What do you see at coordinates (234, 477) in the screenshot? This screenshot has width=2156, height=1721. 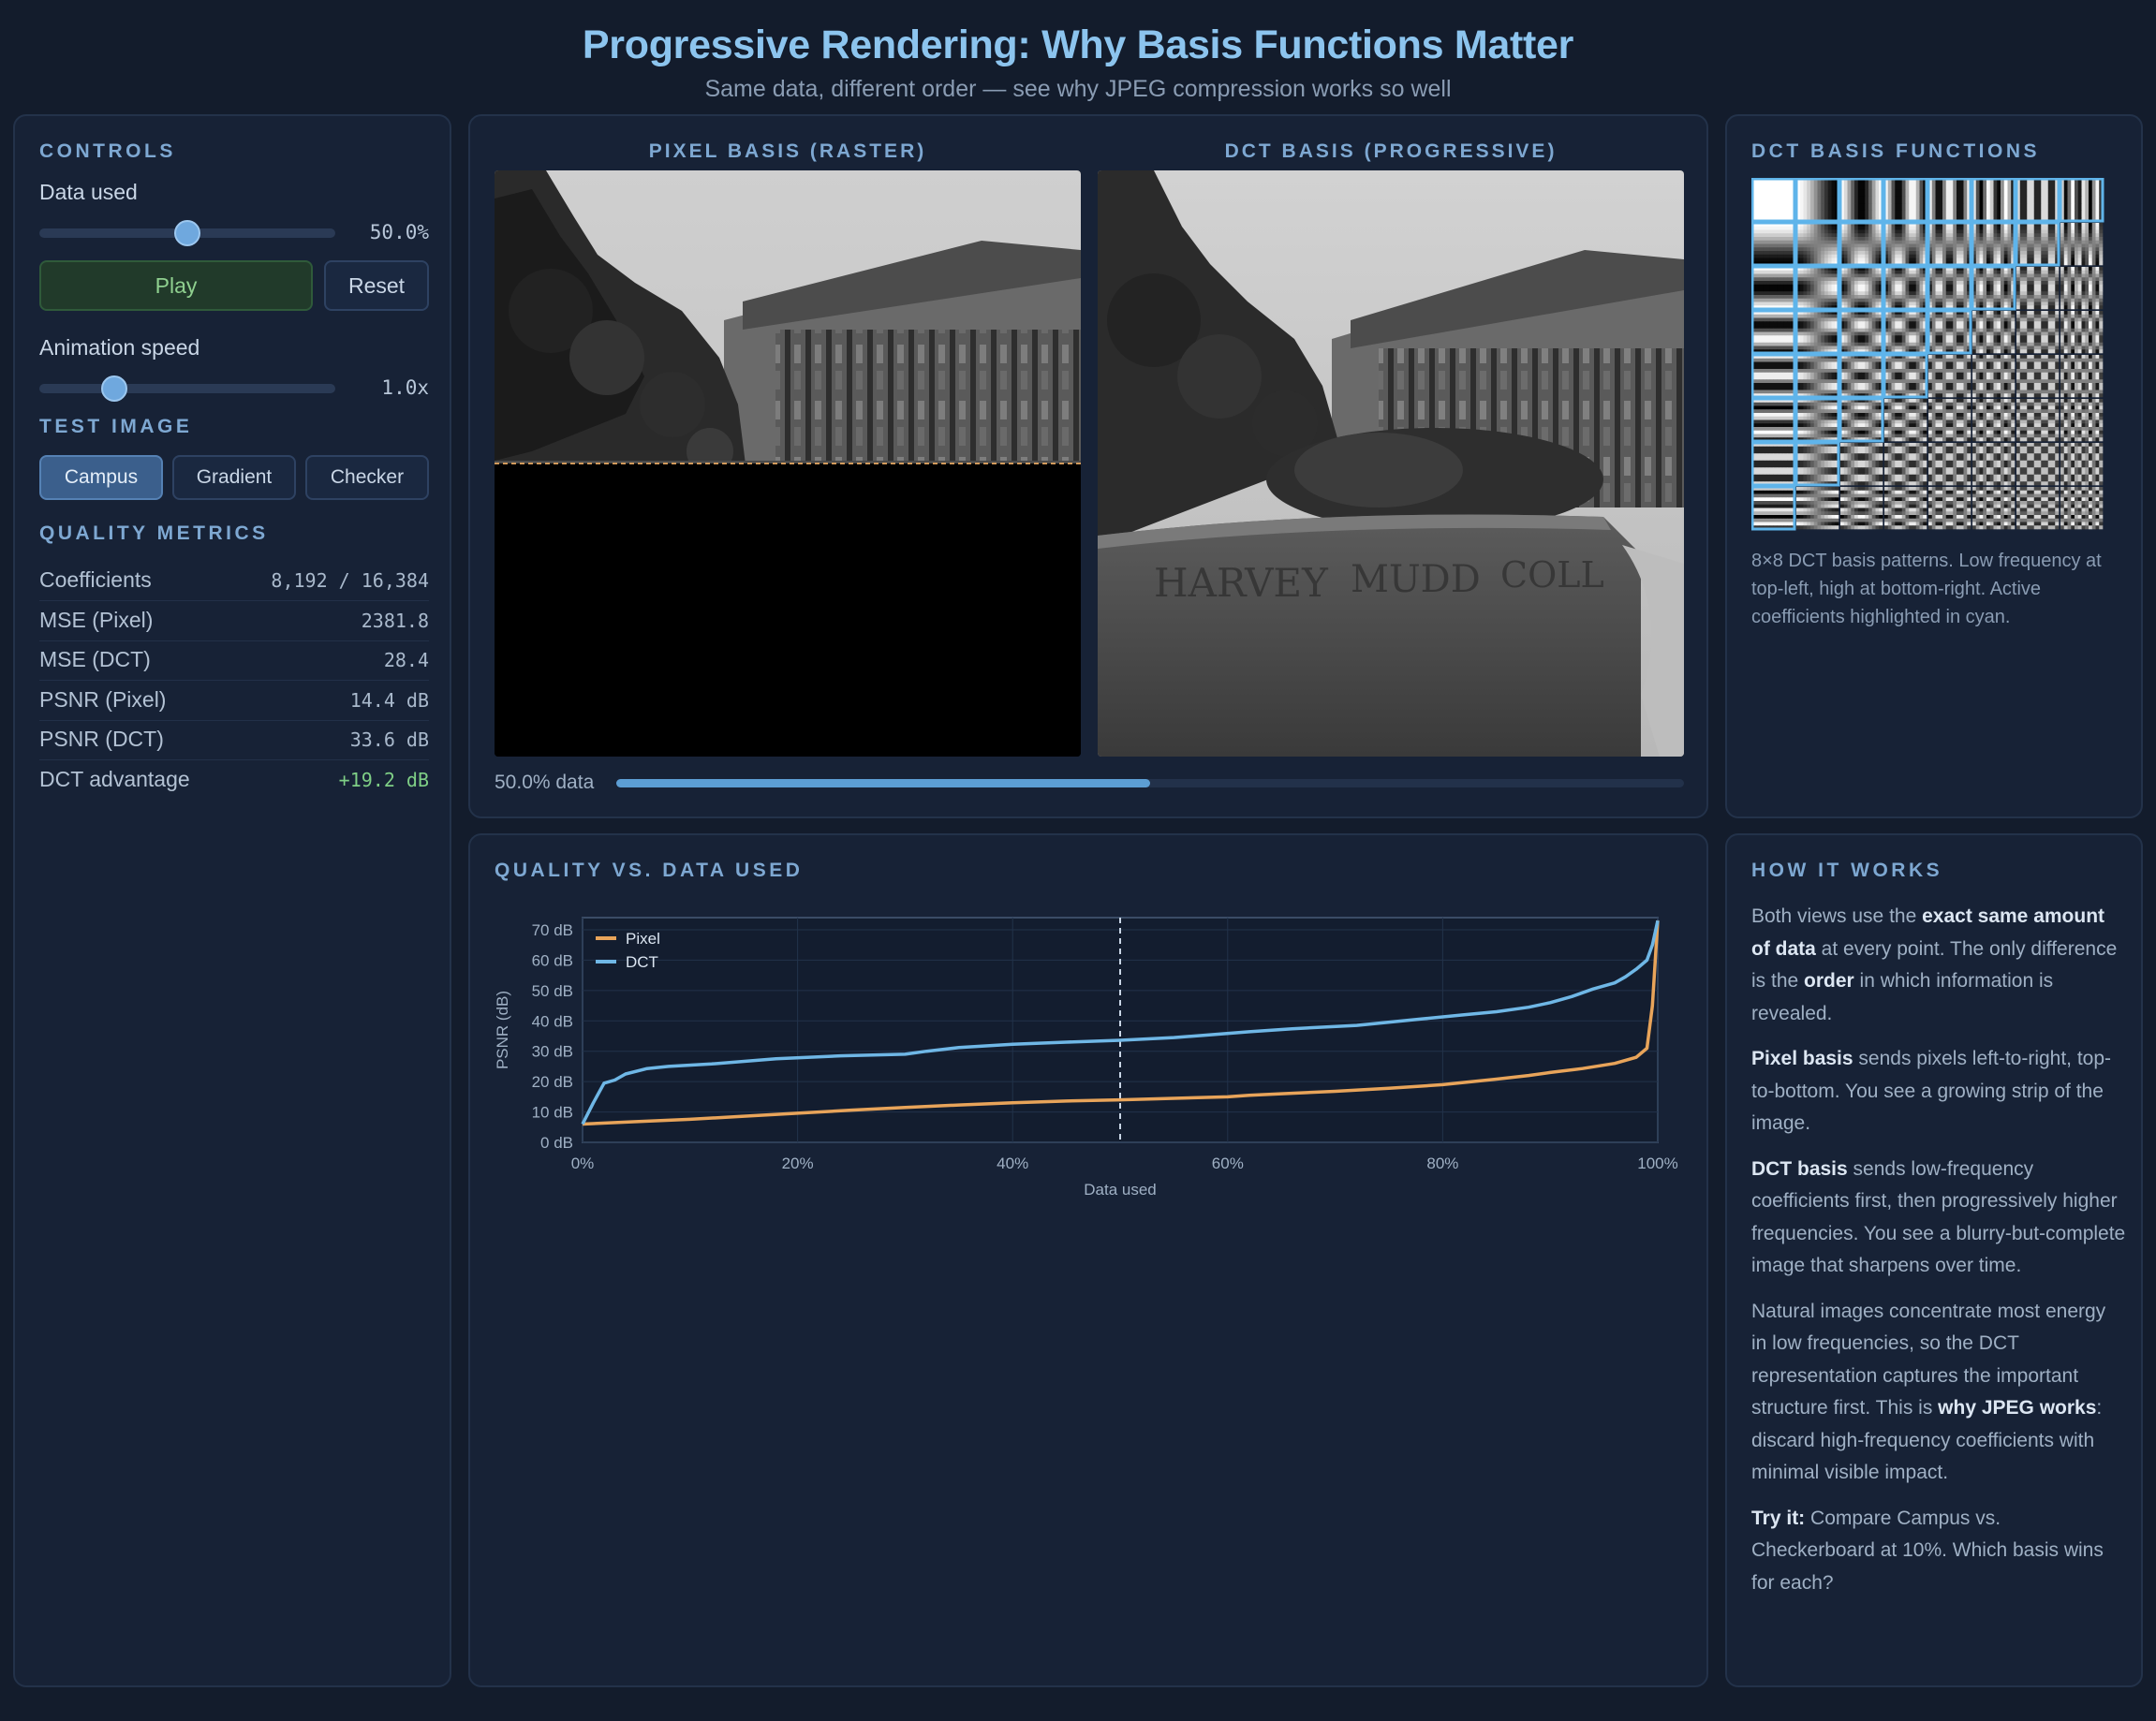 I see `test-image-gradient-button: Gradient` at bounding box center [234, 477].